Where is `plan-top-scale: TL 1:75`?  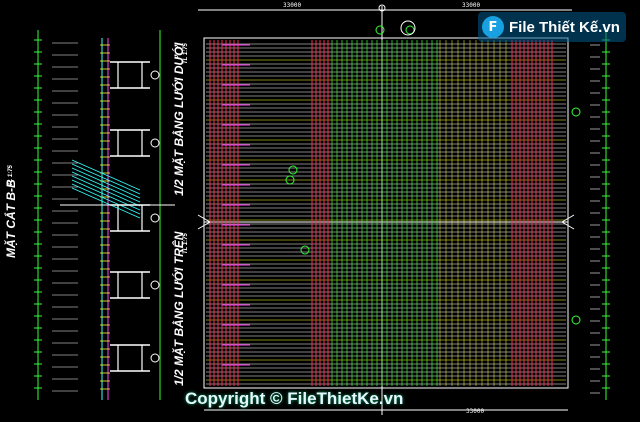 plan-top-scale: TL 1:75 is located at coordinates (186, 243).